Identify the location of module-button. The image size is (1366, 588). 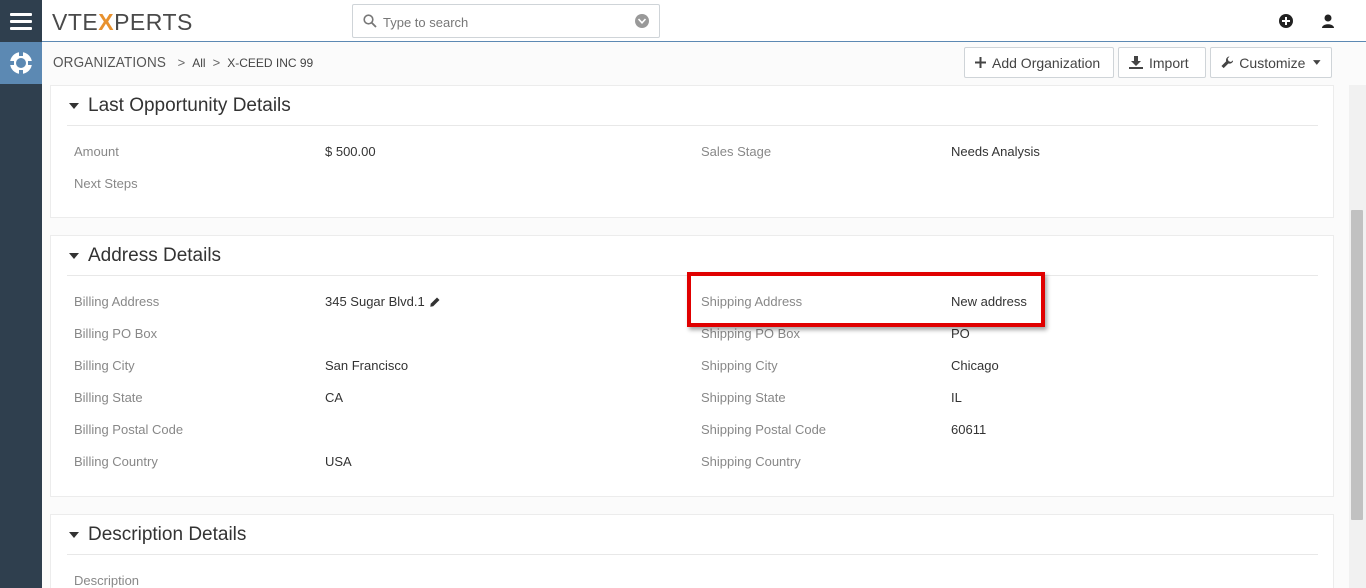
(21, 63).